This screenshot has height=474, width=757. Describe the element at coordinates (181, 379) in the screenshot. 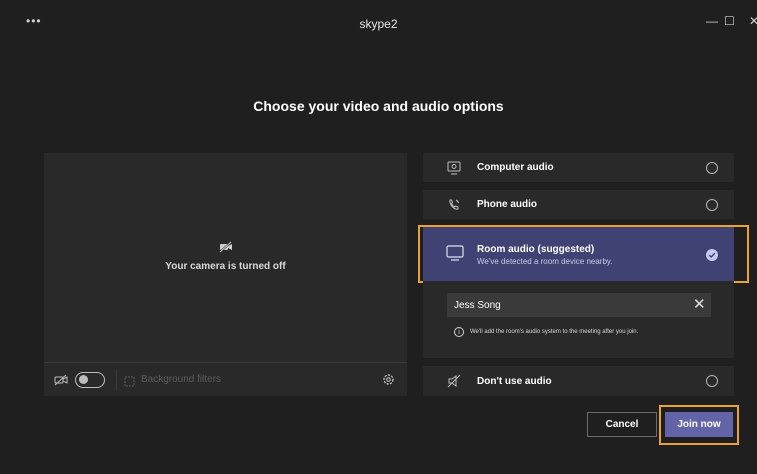

I see `background-filters-button: Background filters` at that location.